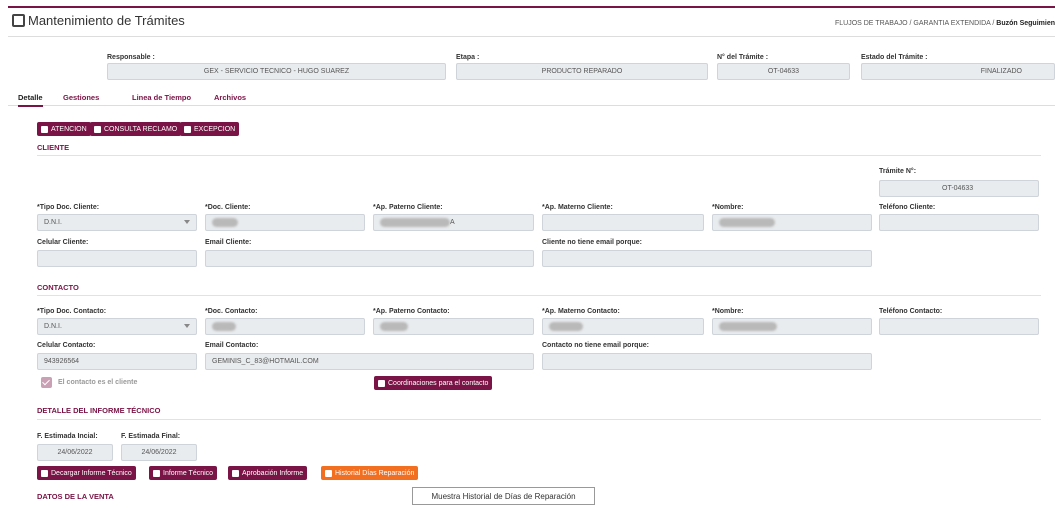 The height and width of the screenshot is (508, 1055). What do you see at coordinates (53, 147) in the screenshot?
I see `cliente-section-title: CLIENTE` at bounding box center [53, 147].